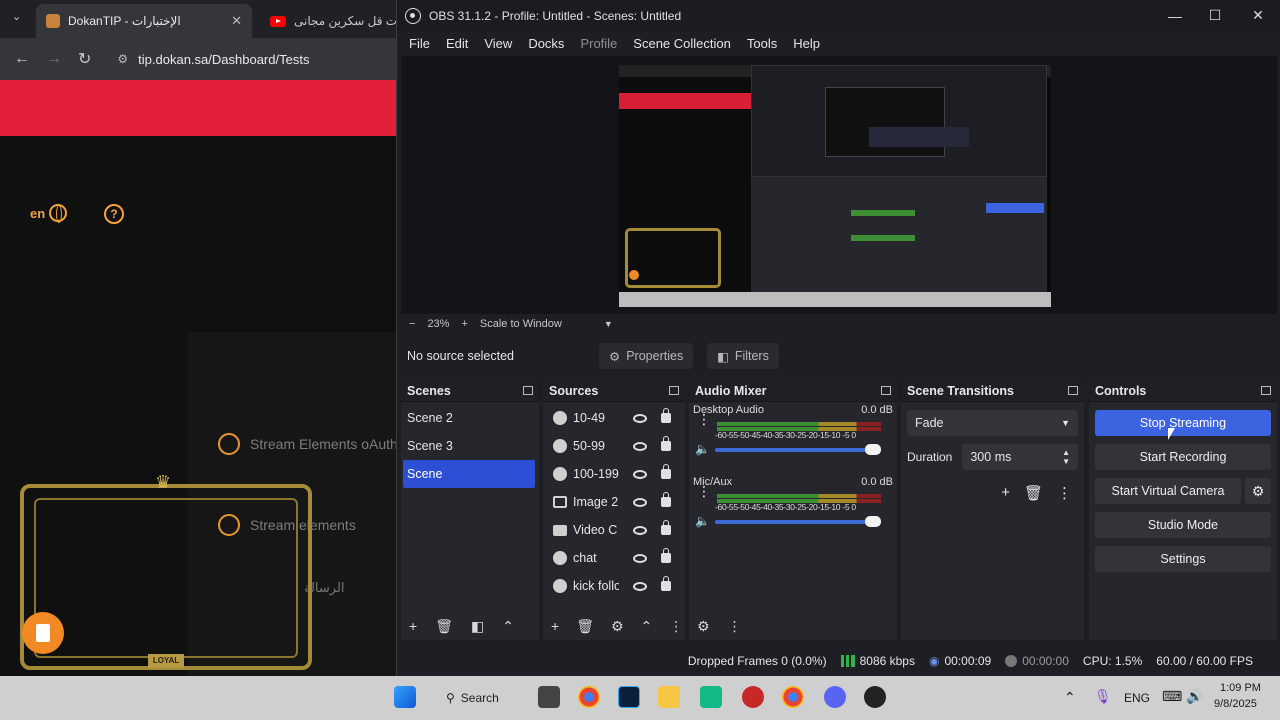 Image resolution: width=1280 pixels, height=720 pixels. Describe the element at coordinates (835, 697) in the screenshot. I see `discord-icon` at that location.